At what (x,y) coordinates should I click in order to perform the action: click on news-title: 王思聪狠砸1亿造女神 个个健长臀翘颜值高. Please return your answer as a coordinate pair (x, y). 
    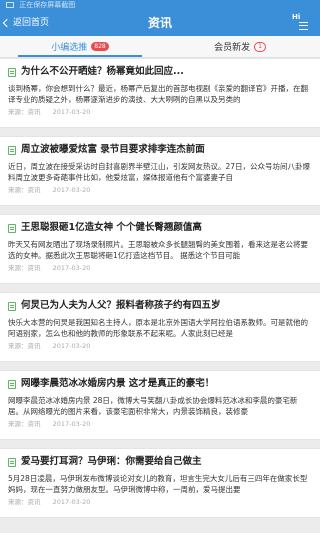
    Looking at the image, I should click on (160, 228).